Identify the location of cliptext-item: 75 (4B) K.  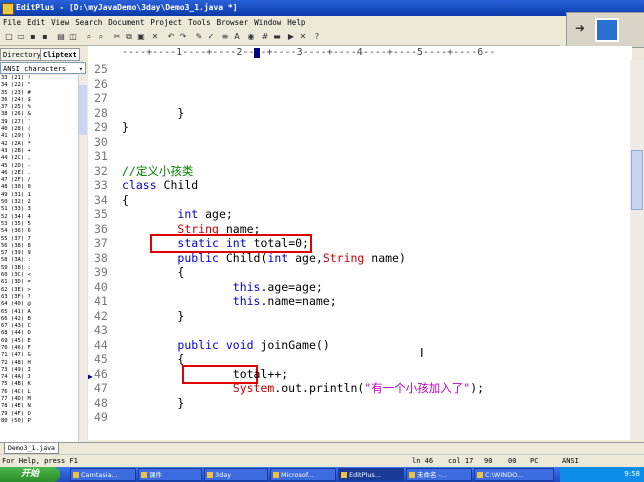
(39, 384).